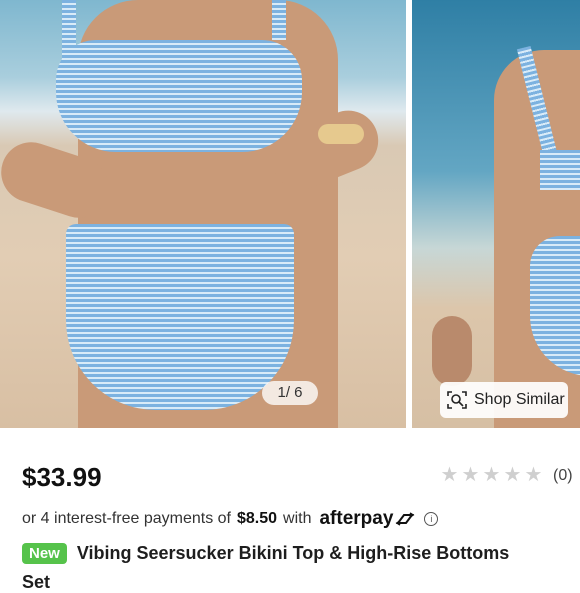 The width and height of the screenshot is (580, 593). Describe the element at coordinates (431, 519) in the screenshot. I see `info-icon: i` at that location.